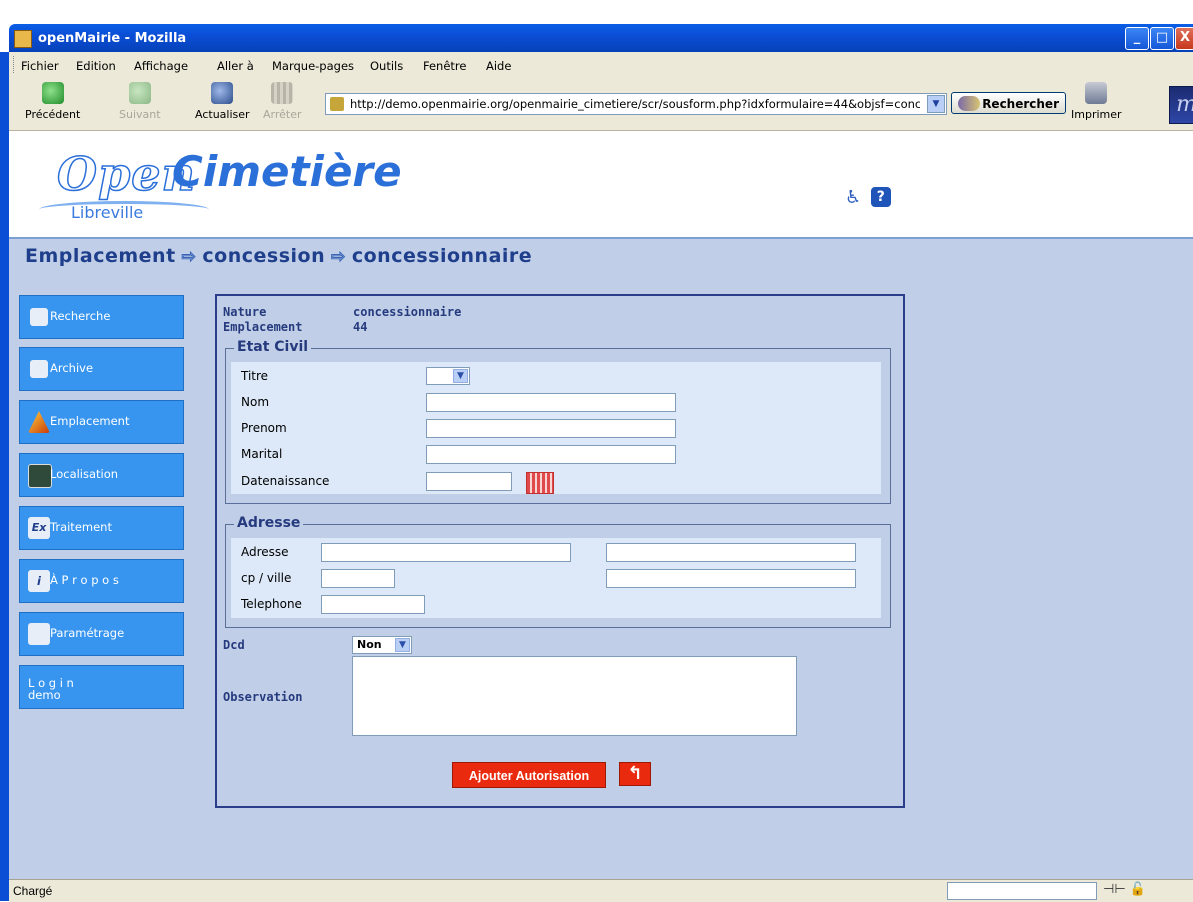 The image size is (1193, 902). What do you see at coordinates (100, 256) in the screenshot?
I see `breadcrumb-emplacement: Emplacement` at bounding box center [100, 256].